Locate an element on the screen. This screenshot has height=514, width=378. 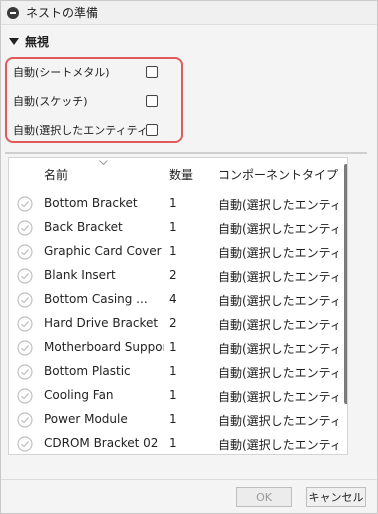
row-name: Bottom Bracket is located at coordinates (91, 203).